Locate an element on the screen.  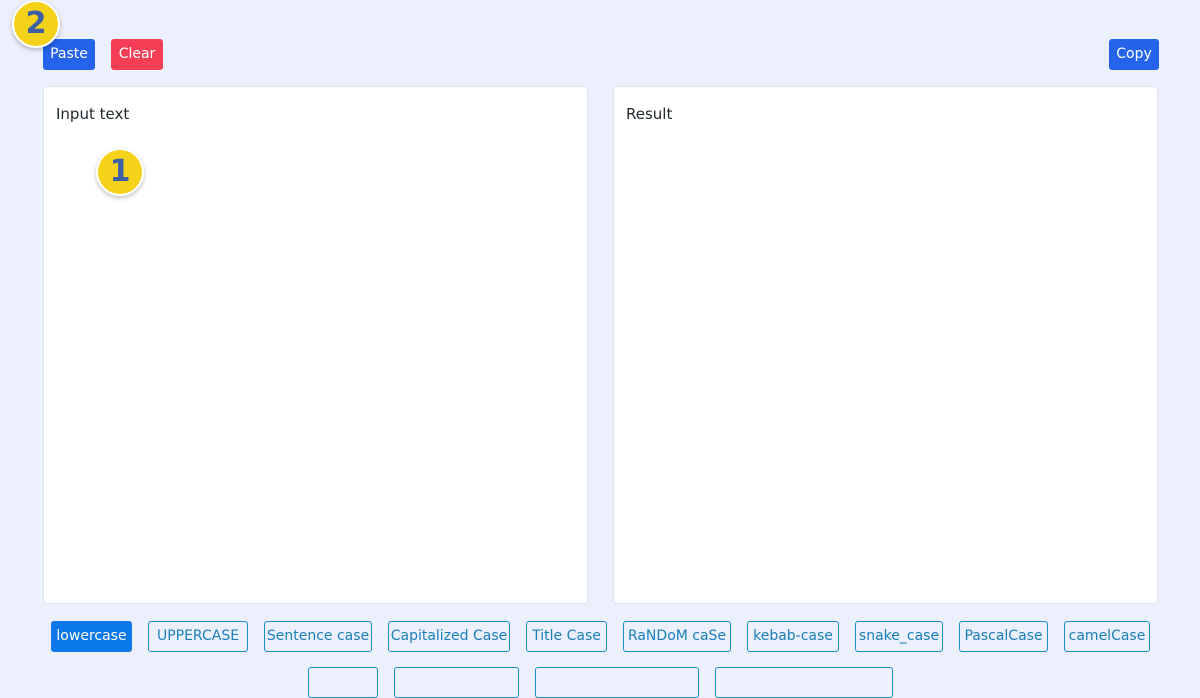
input-placeholder: Input text is located at coordinates (93, 114).